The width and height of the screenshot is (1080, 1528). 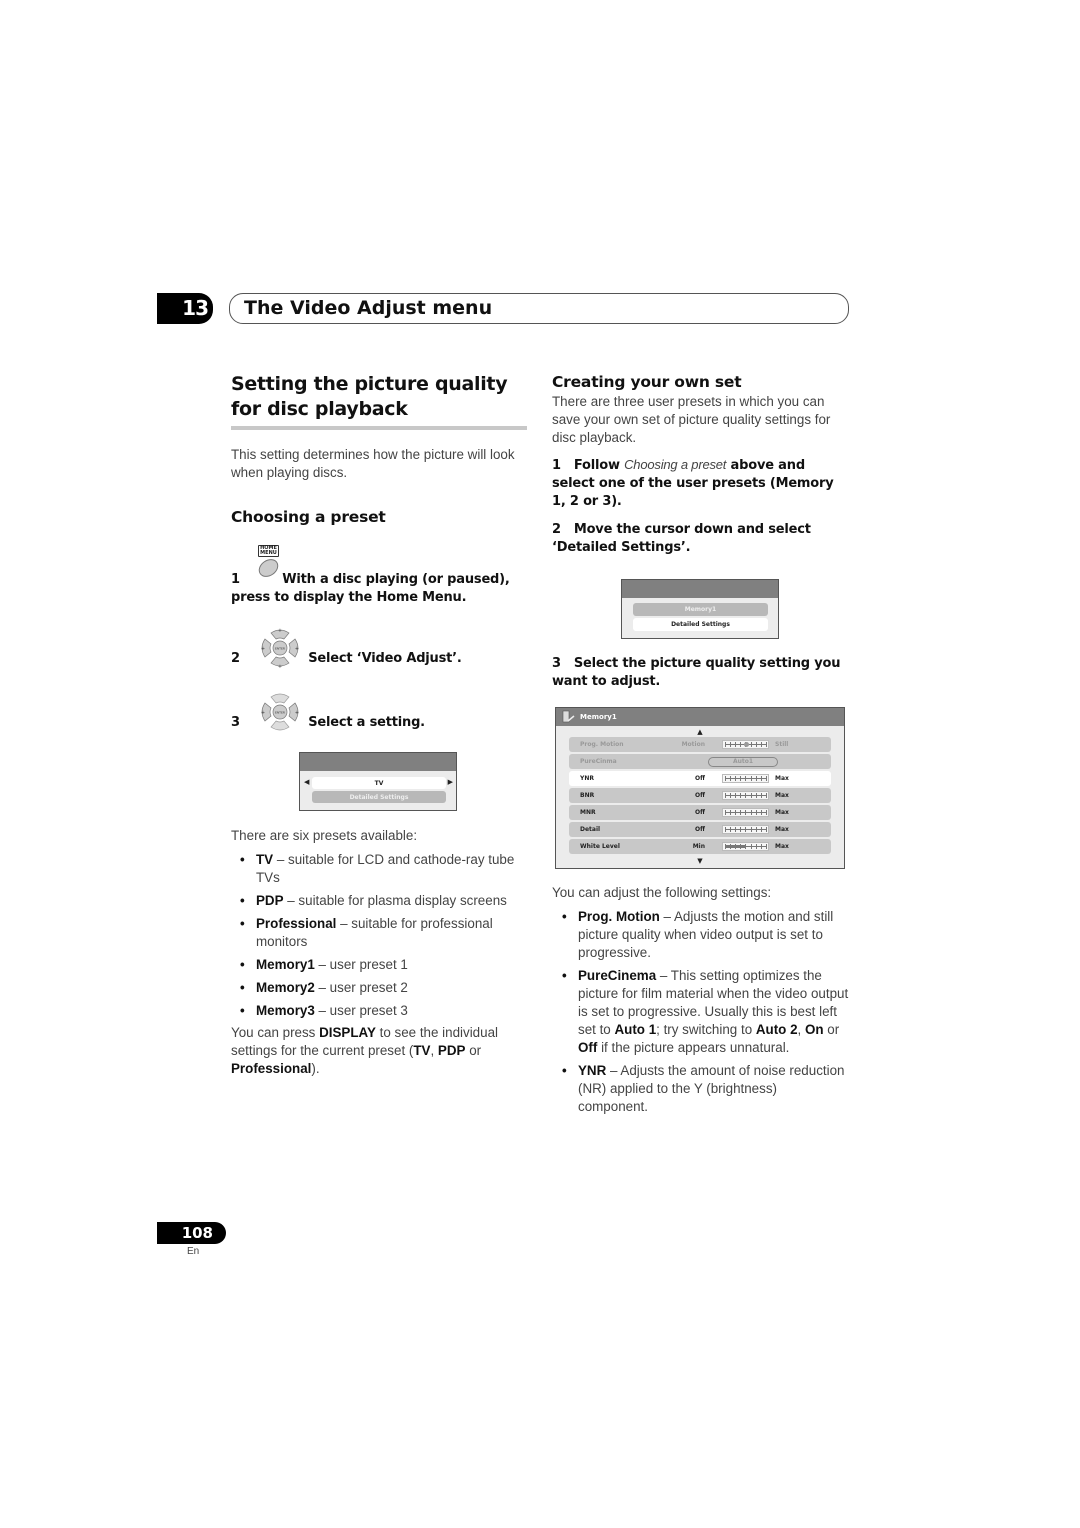 What do you see at coordinates (265, 859) in the screenshot?
I see `preset-name: TV` at bounding box center [265, 859].